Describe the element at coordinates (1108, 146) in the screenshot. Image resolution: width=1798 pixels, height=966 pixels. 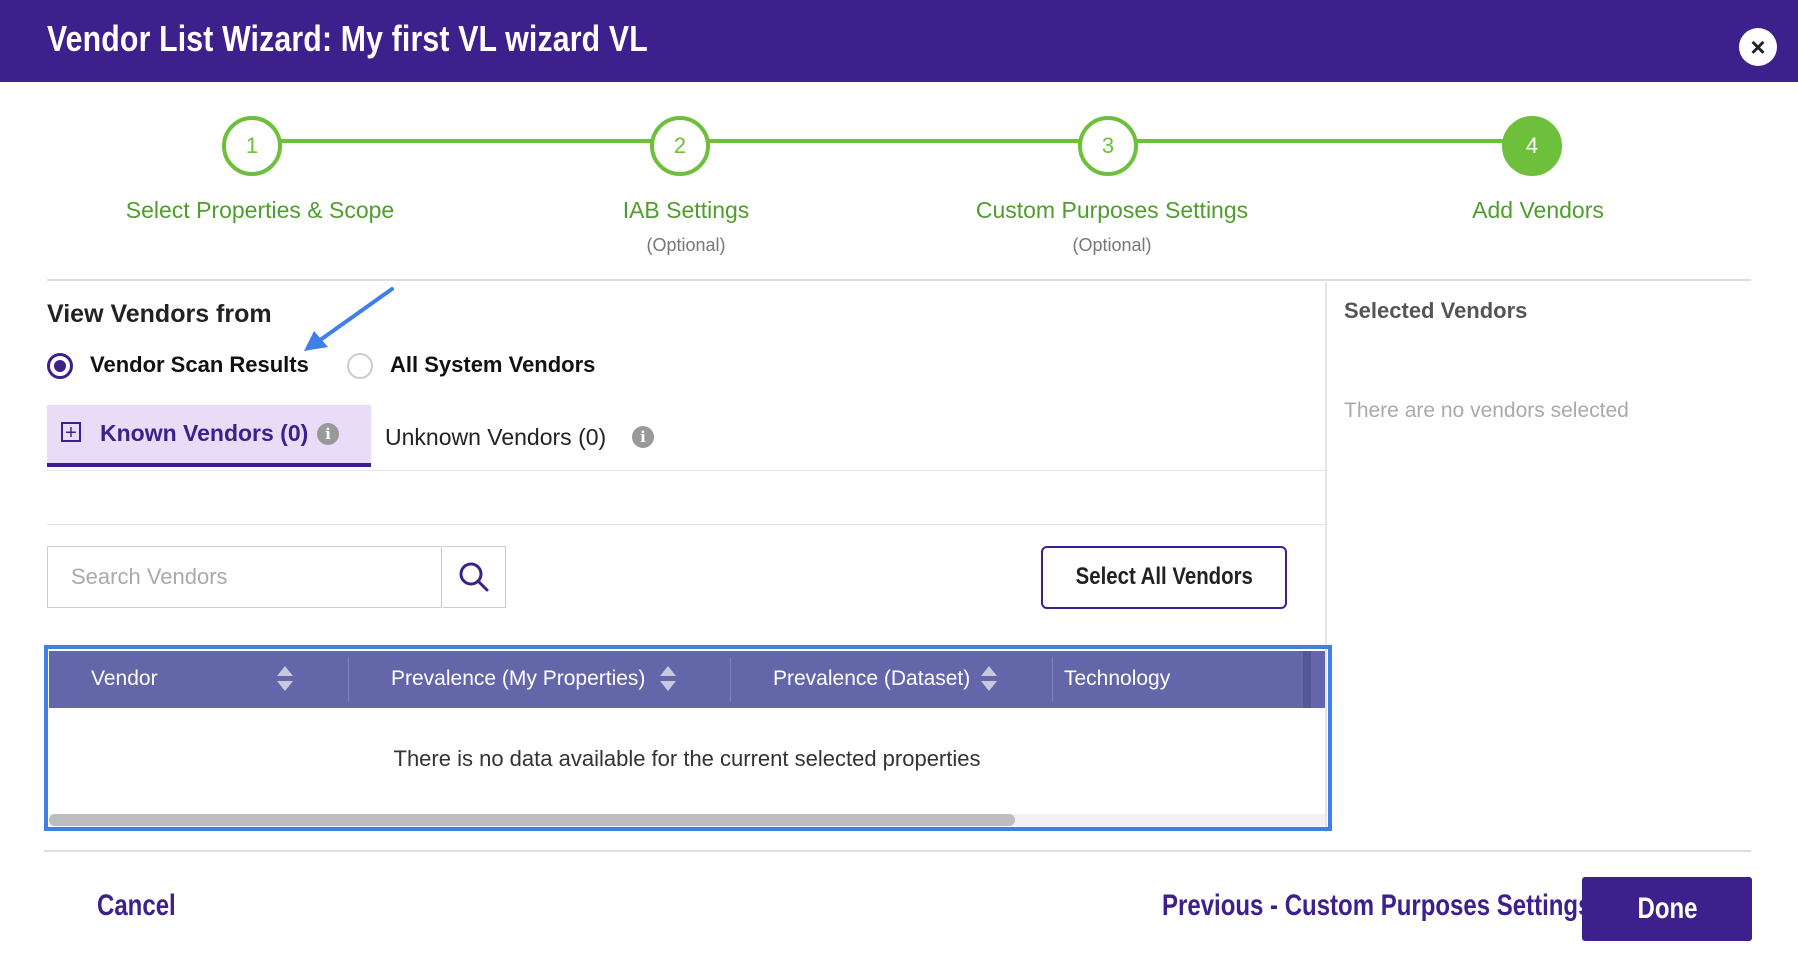
I see `step-3-circle: 3` at that location.